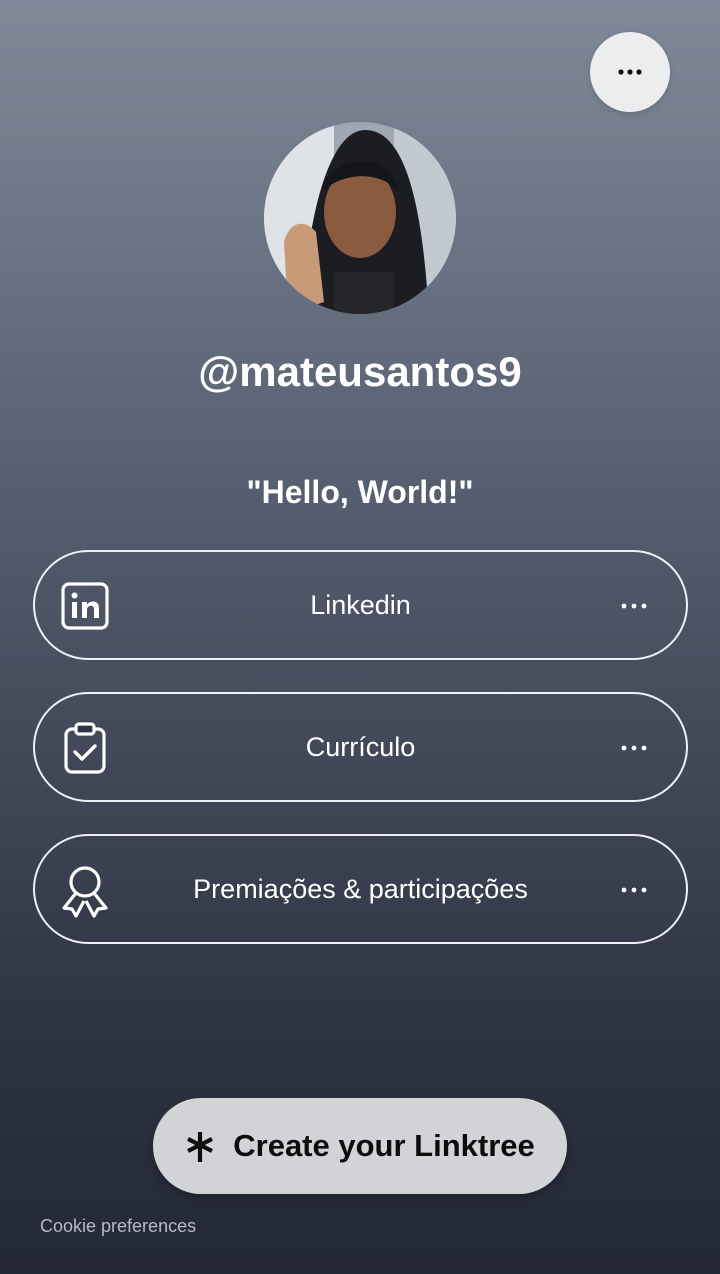  I want to click on link-button-curriculo: Currículo, so click(360, 747).